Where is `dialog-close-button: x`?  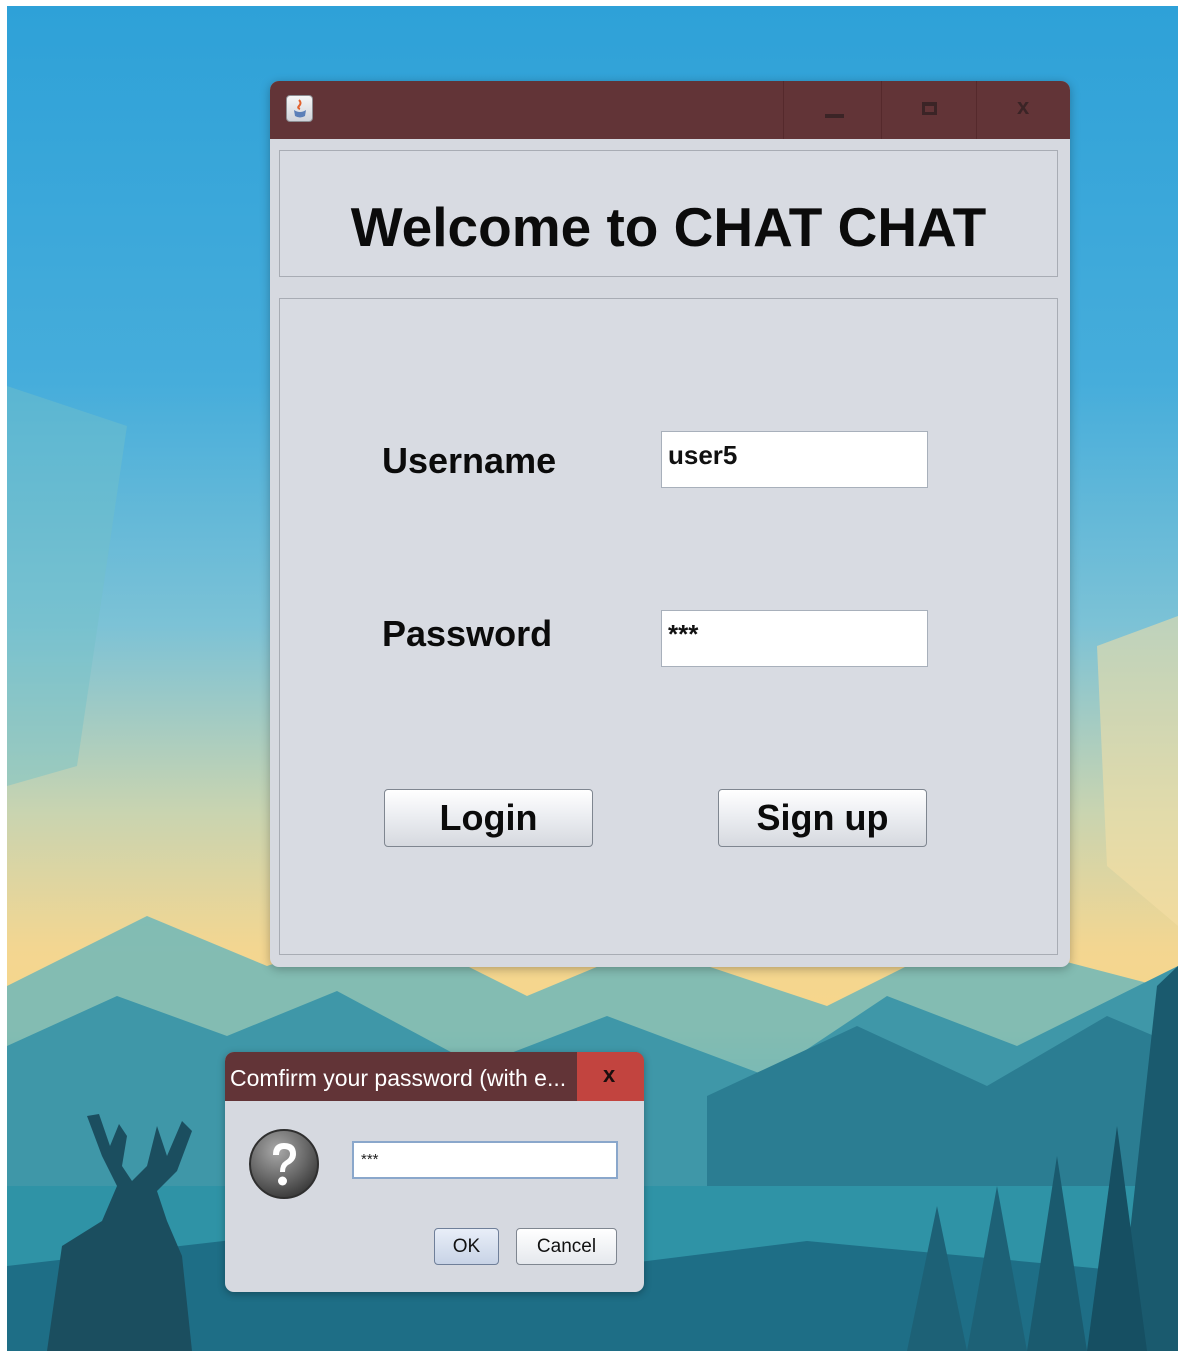 dialog-close-button: x is located at coordinates (610, 1076).